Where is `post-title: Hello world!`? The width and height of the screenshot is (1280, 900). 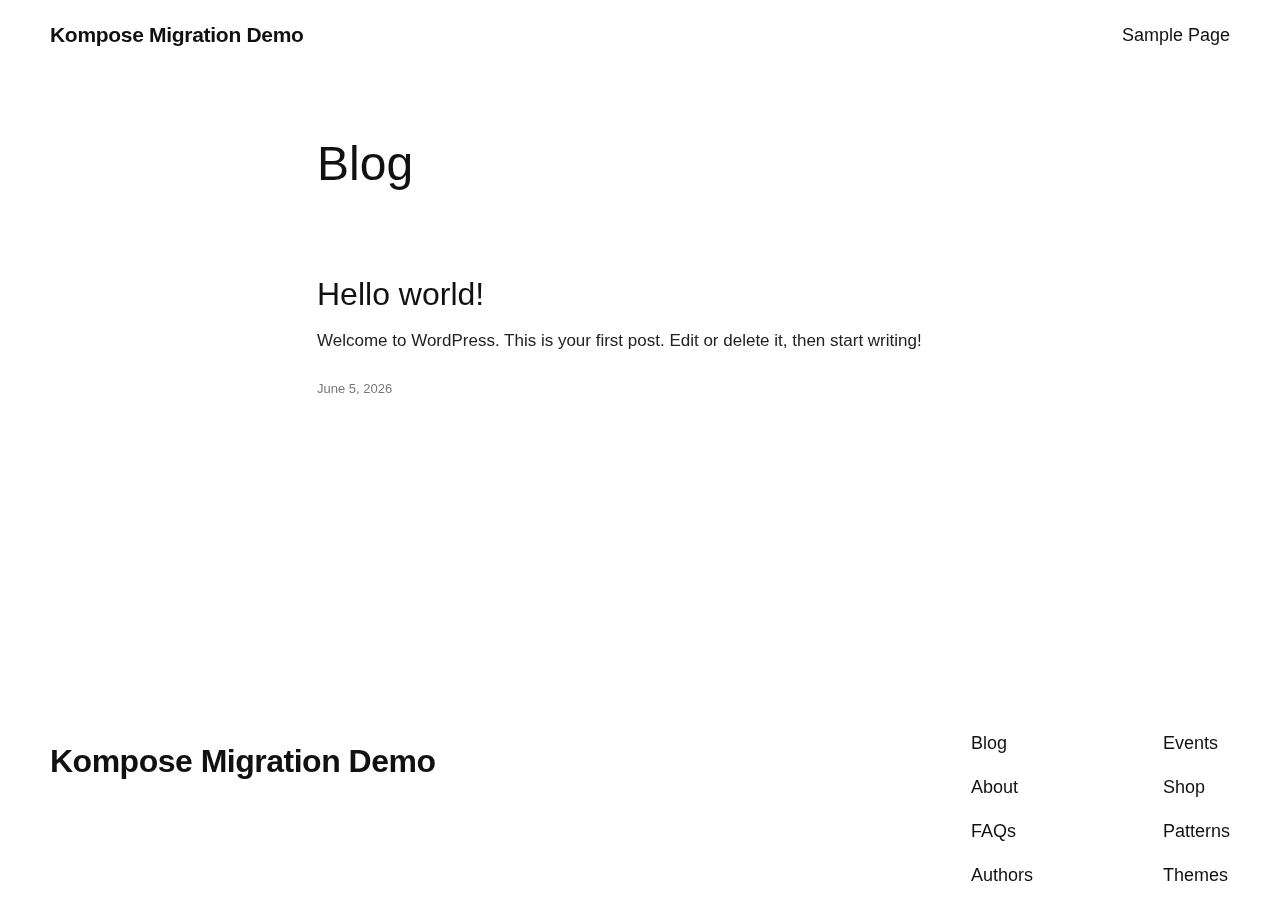
post-title: Hello world! is located at coordinates (401, 294).